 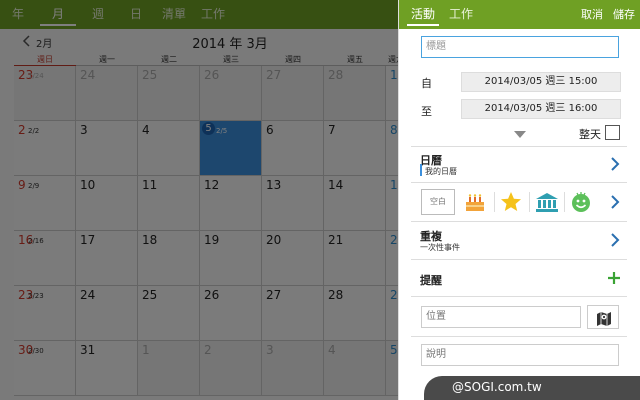 I want to click on tab-event: 活動, so click(x=423, y=14).